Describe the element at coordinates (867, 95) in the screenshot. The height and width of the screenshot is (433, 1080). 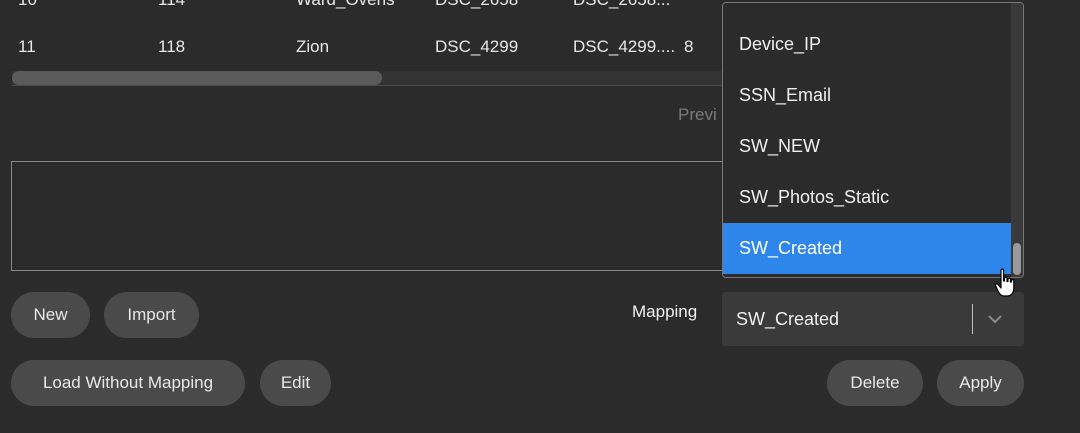
I see `dropdown-option: SSN_Email` at that location.